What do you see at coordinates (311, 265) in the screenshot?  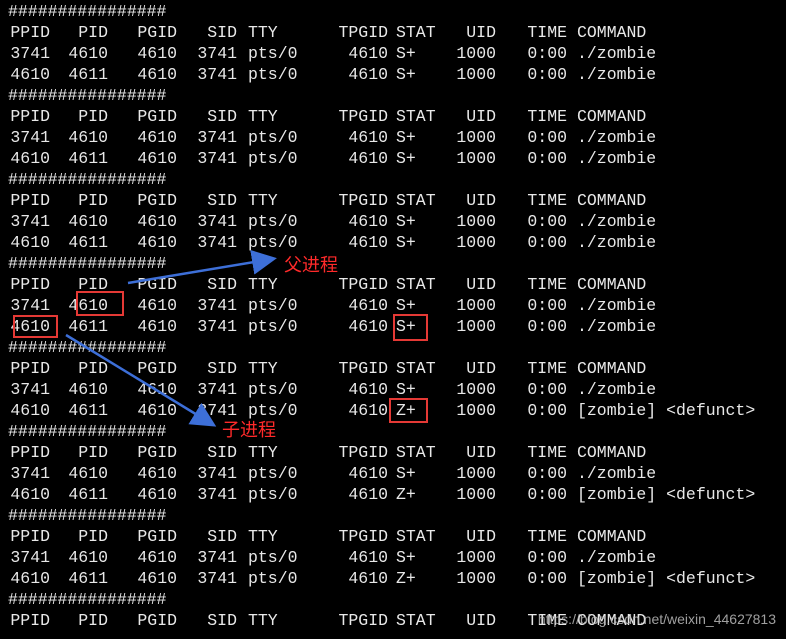 I see `parent-process-label: 父进程` at bounding box center [311, 265].